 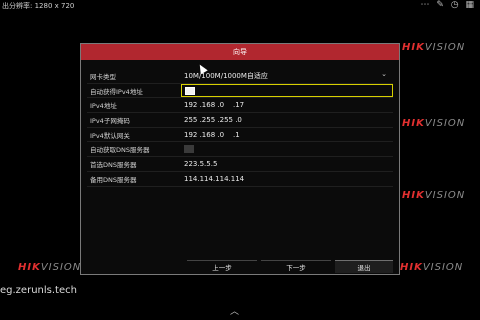 I want to click on nic-type-label: 网卡类型, so click(x=103, y=76).